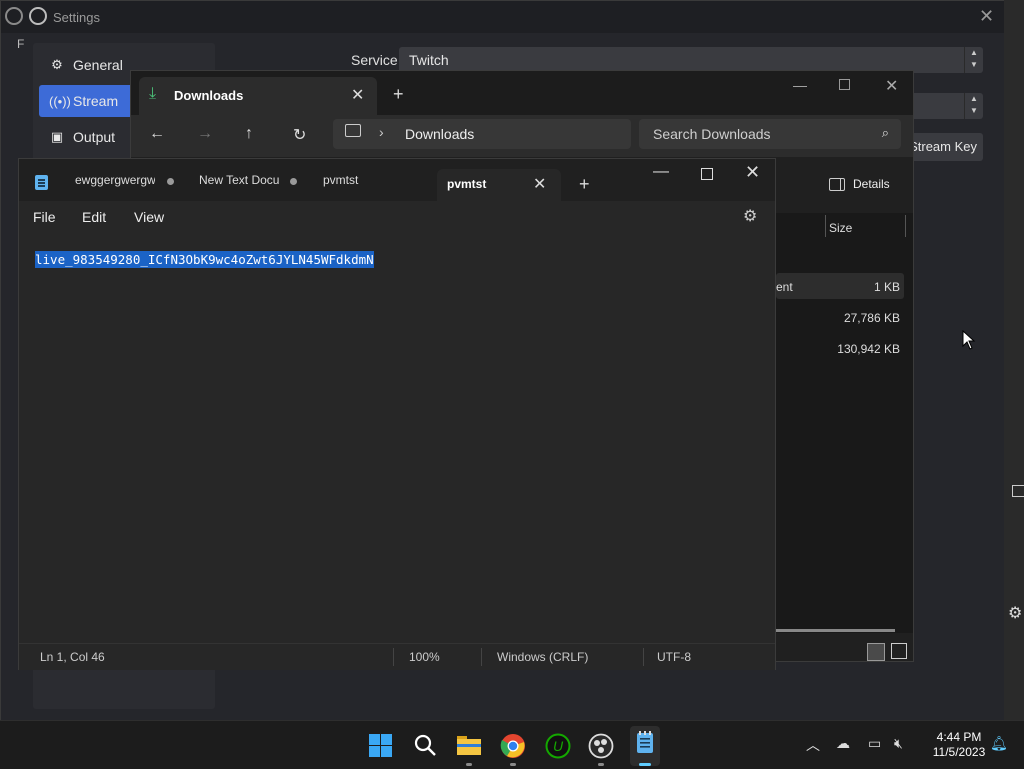  Describe the element at coordinates (205, 134) in the screenshot. I see `forward-arrow-icon: →` at that location.